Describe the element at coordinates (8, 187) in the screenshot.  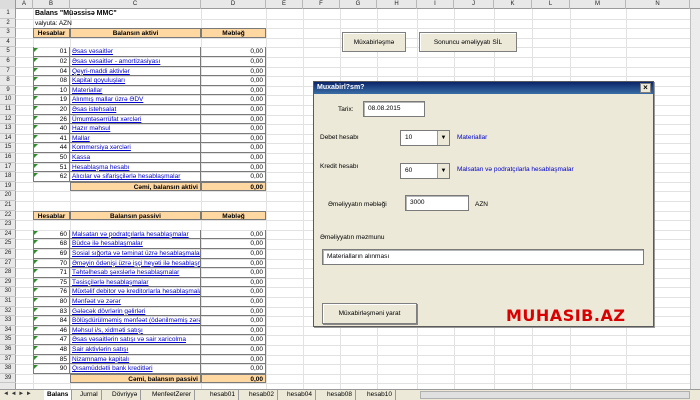
I see `row-header: 19` at that location.